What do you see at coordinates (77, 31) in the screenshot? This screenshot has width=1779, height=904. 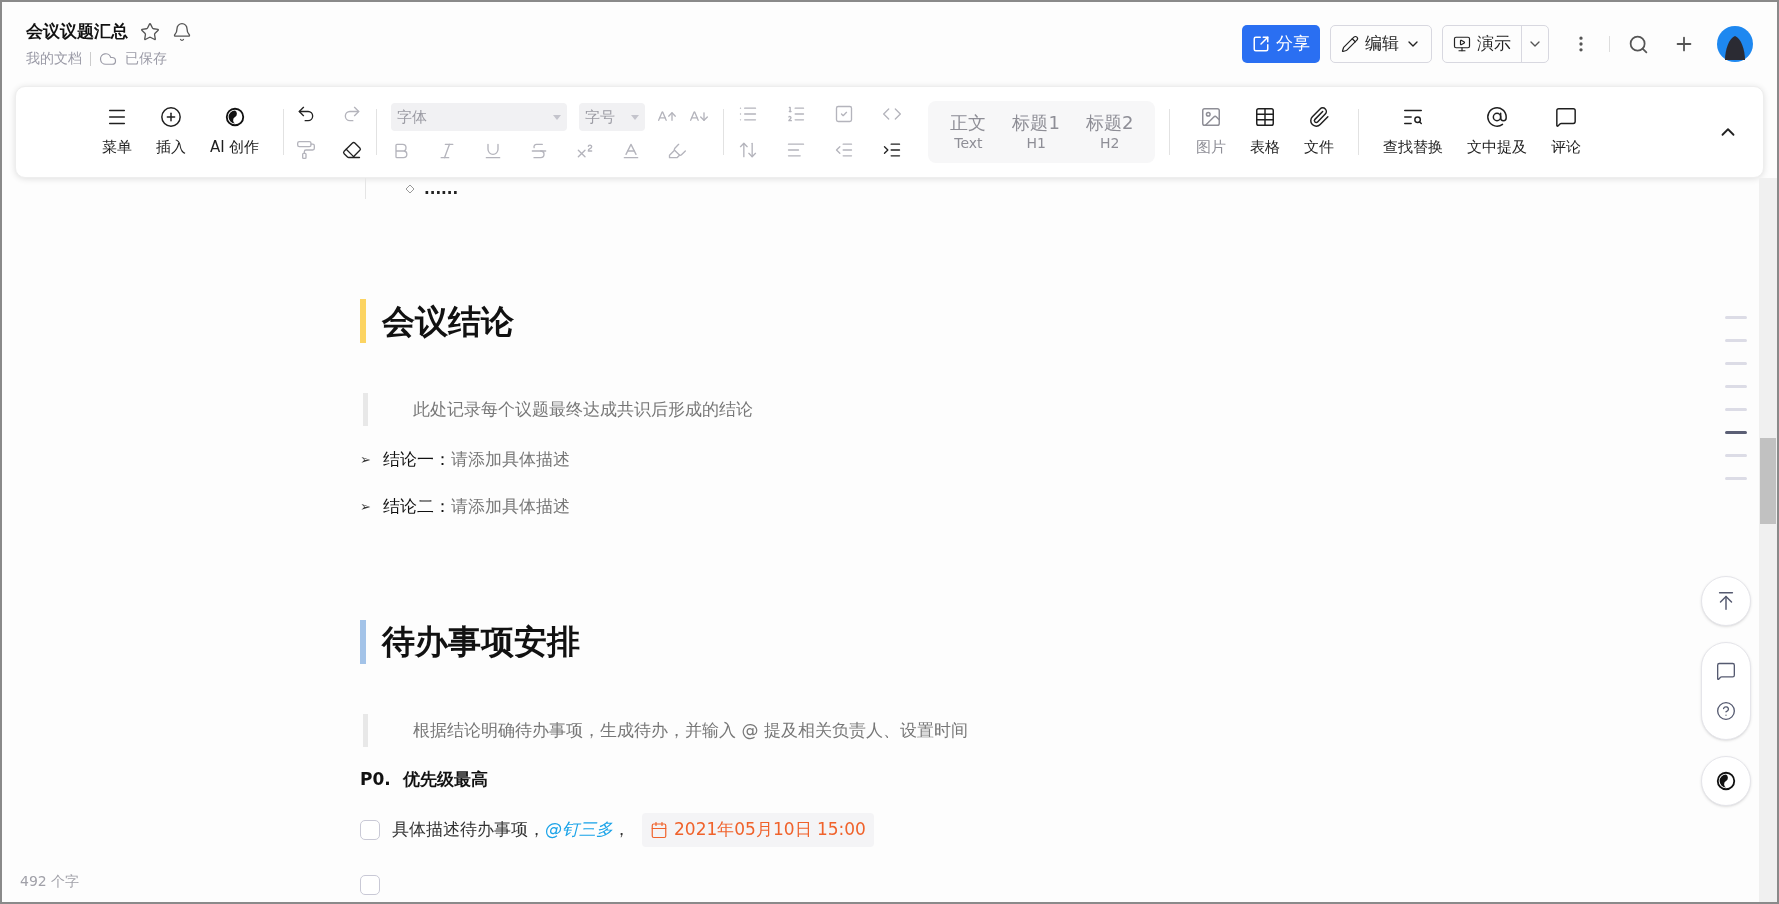 I see `document-title: 会议议题汇总` at bounding box center [77, 31].